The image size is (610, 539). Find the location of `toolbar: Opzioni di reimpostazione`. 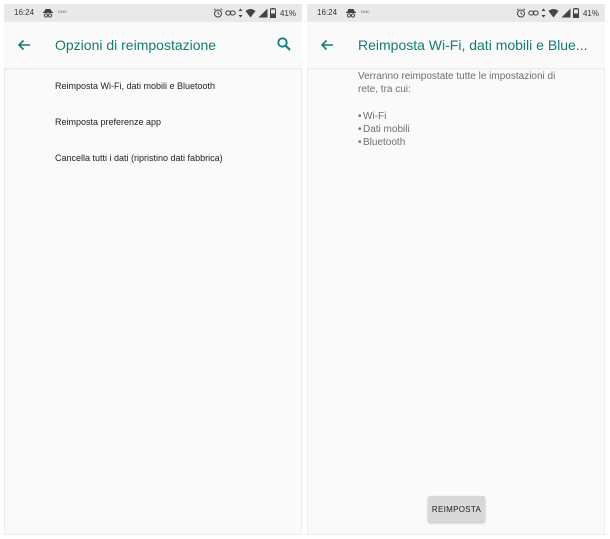

toolbar: Opzioni di reimpostazione is located at coordinates (153, 45).